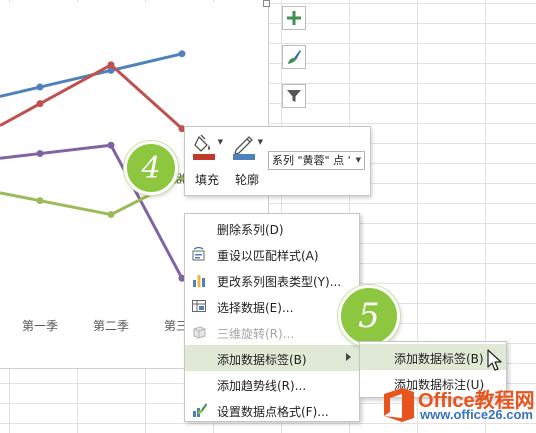 The height and width of the screenshot is (433, 536). What do you see at coordinates (268, 256) in the screenshot?
I see `menu-item-label: 重设以匹配样式(A)` at bounding box center [268, 256].